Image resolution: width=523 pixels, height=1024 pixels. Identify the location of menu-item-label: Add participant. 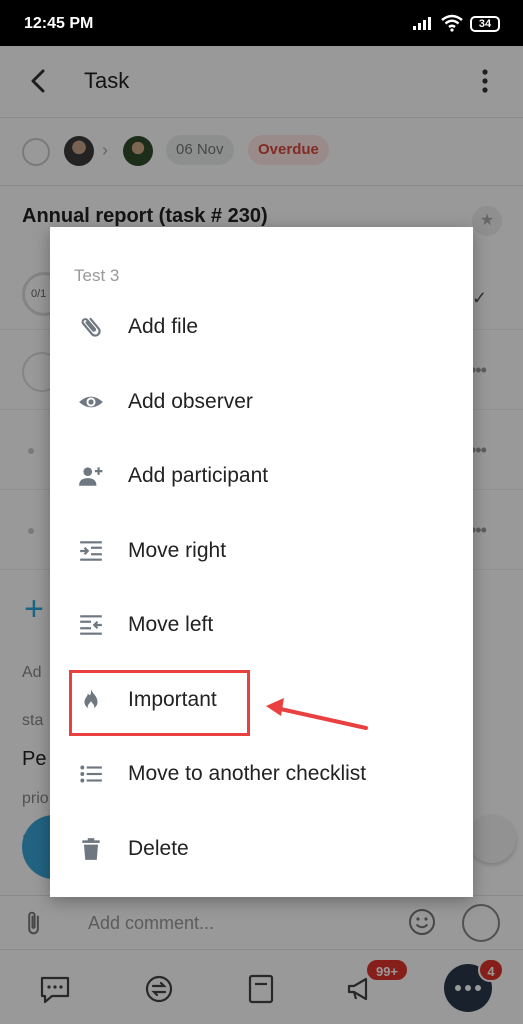
(198, 475).